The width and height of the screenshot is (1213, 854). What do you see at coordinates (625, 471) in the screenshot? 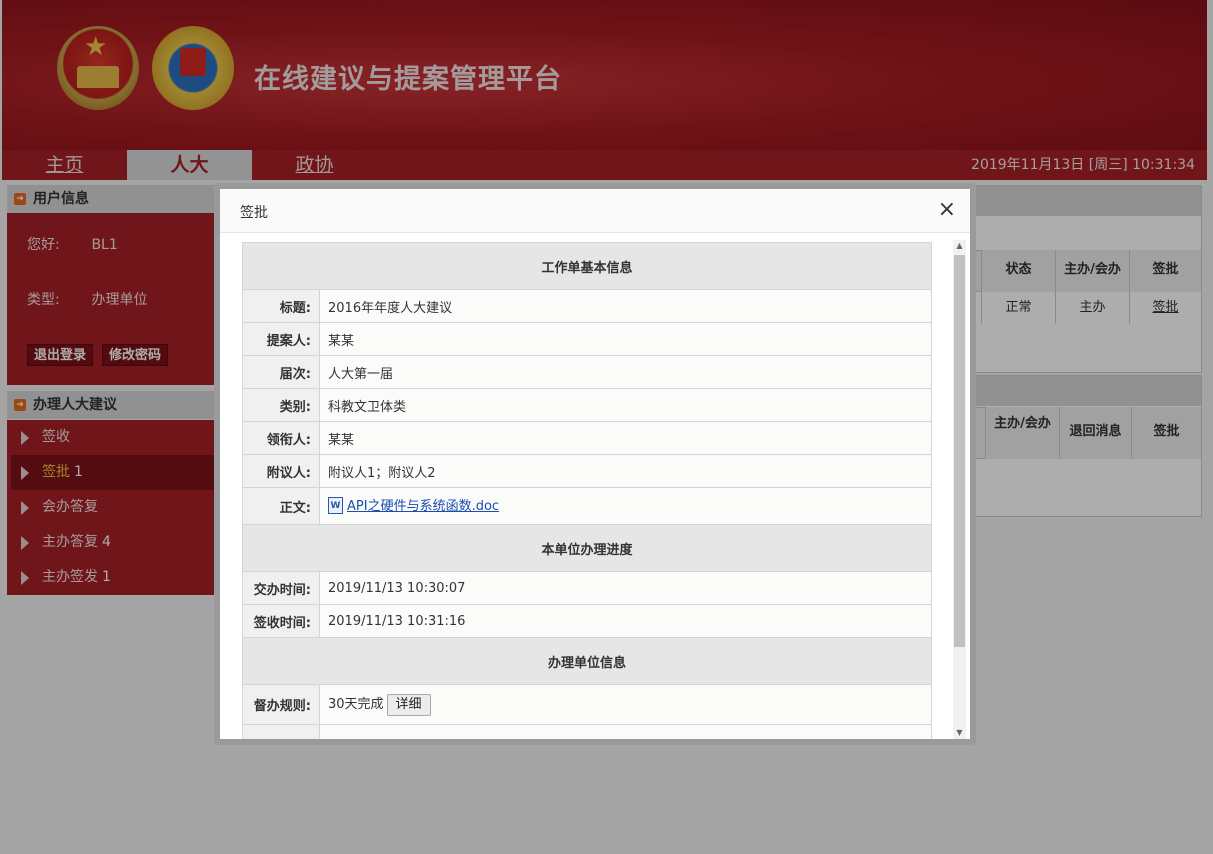
I see `field-cosigner-value: 附议人1；附议人2` at bounding box center [625, 471].